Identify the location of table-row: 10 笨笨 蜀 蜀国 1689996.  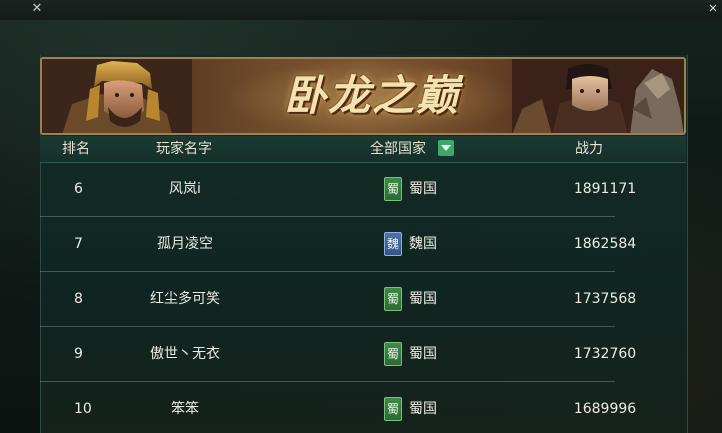
(363, 407).